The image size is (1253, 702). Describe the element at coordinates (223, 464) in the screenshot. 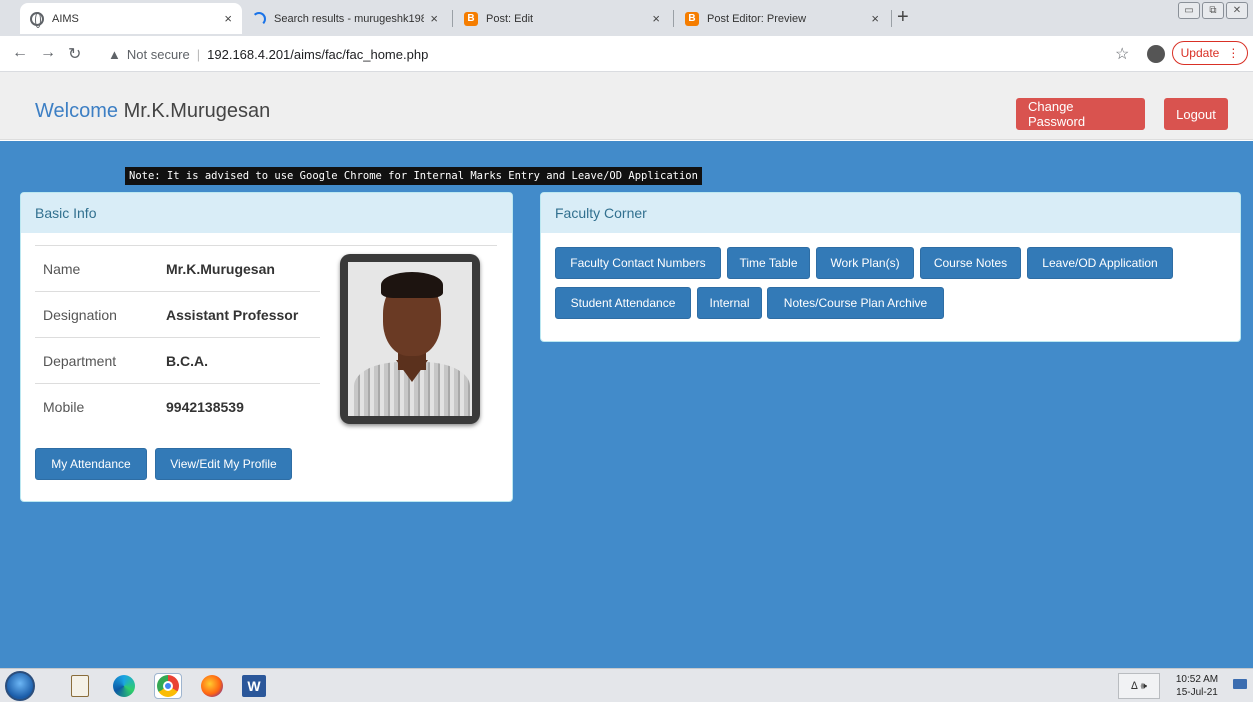

I see `view-edit-profile-button: View/Edit My Profile` at that location.